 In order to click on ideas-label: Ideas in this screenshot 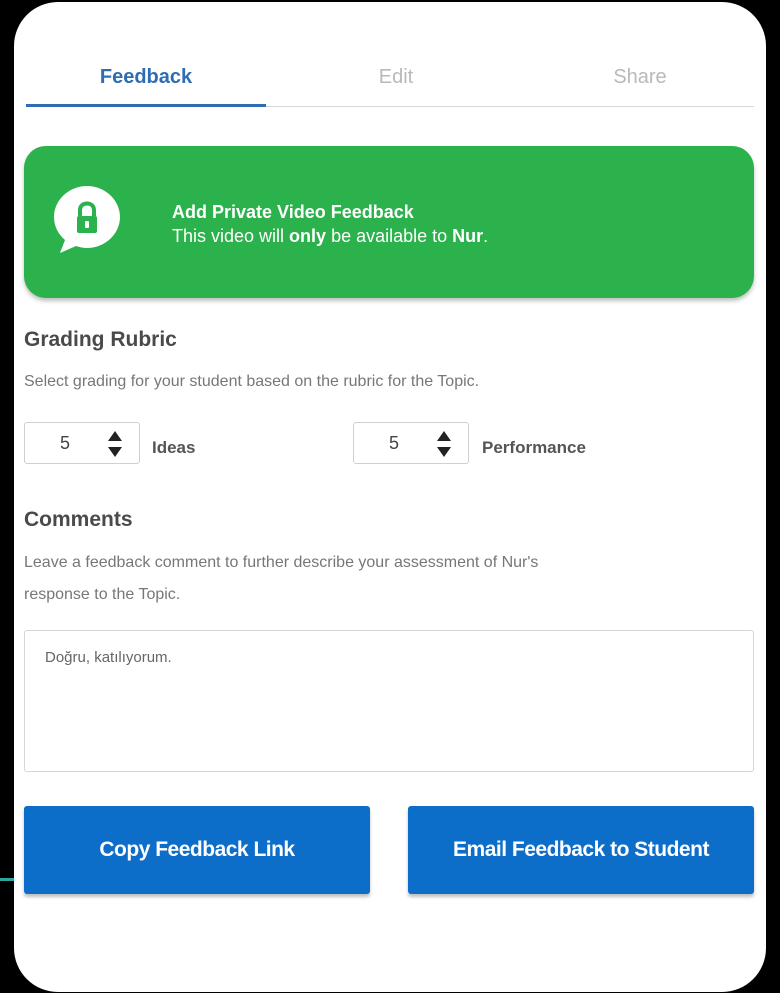, I will do `click(174, 447)`.